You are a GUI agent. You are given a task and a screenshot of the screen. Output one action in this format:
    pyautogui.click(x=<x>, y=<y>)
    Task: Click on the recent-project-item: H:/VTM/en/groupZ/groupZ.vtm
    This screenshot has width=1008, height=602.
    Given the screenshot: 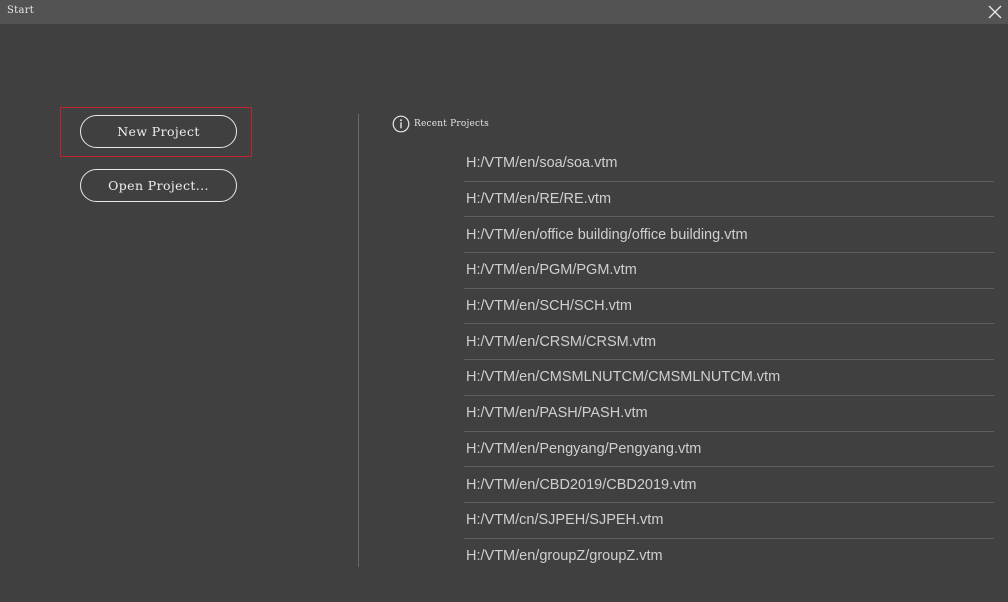 What is the action you would take?
    pyautogui.click(x=729, y=557)
    